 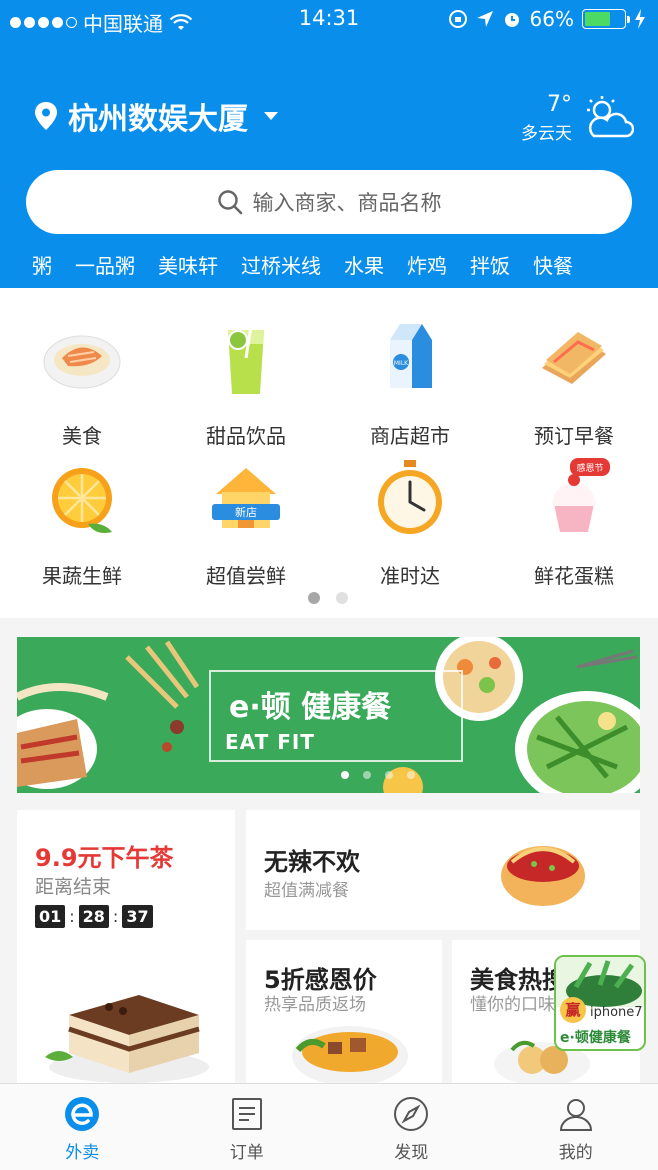 What do you see at coordinates (246, 436) in the screenshot?
I see `category-label: 甜品饮品` at bounding box center [246, 436].